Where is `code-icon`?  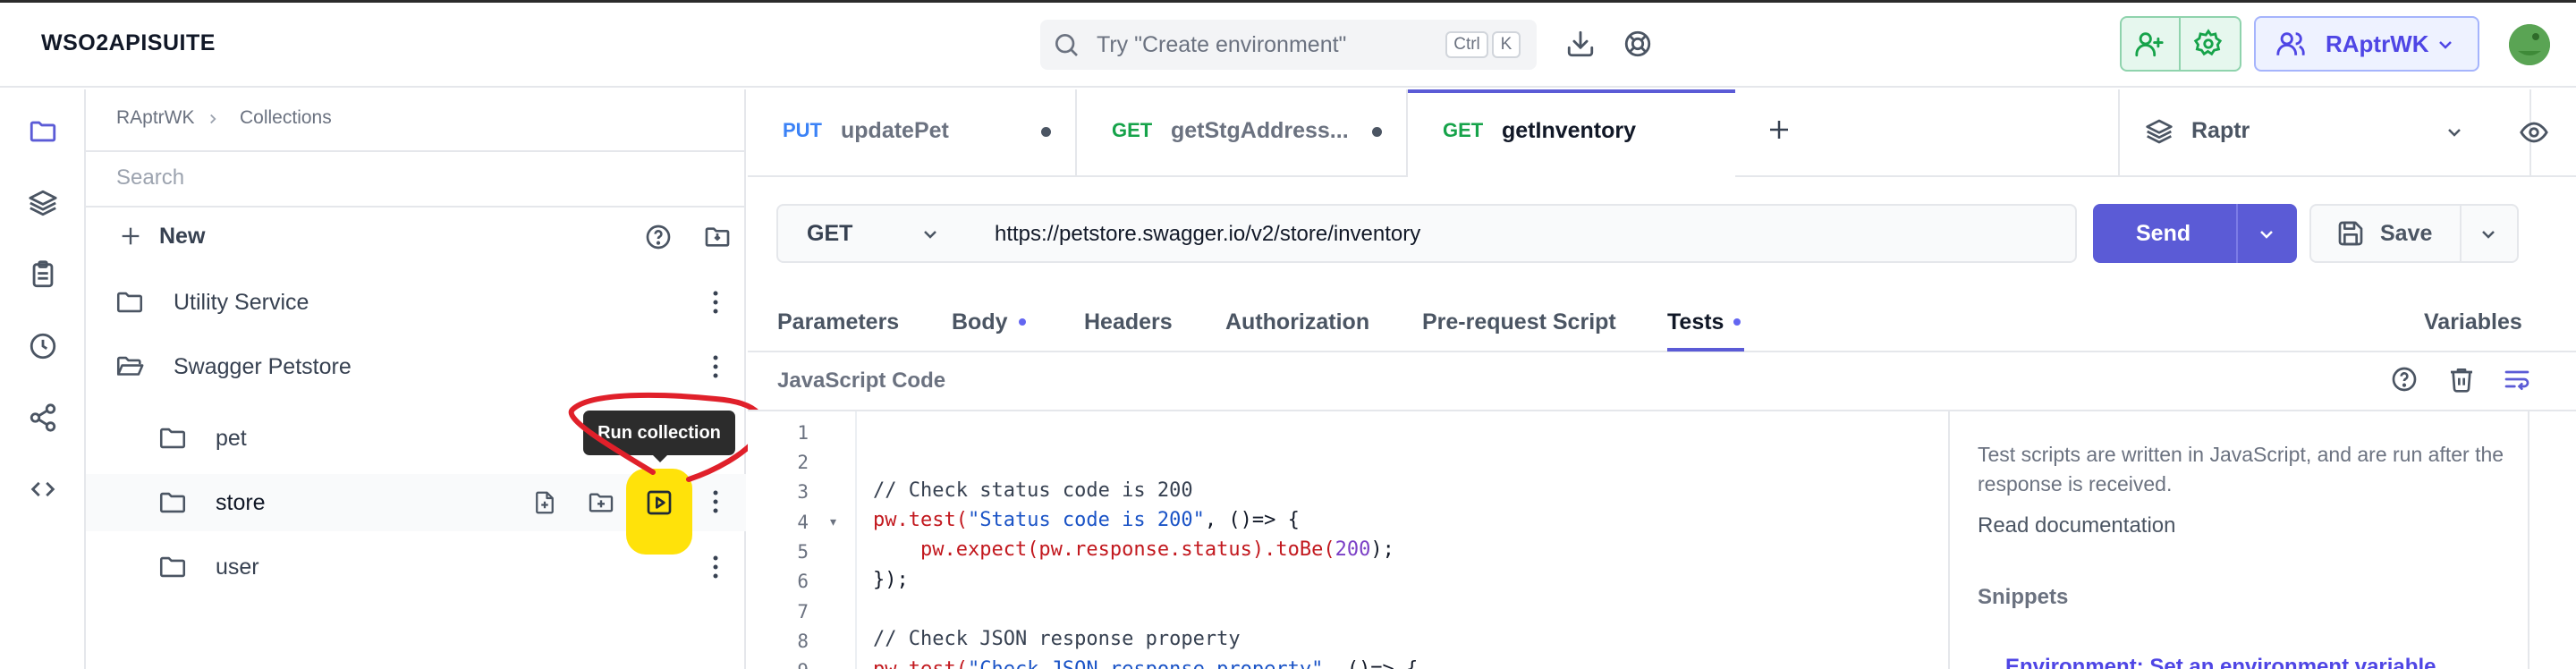
code-icon is located at coordinates (43, 489).